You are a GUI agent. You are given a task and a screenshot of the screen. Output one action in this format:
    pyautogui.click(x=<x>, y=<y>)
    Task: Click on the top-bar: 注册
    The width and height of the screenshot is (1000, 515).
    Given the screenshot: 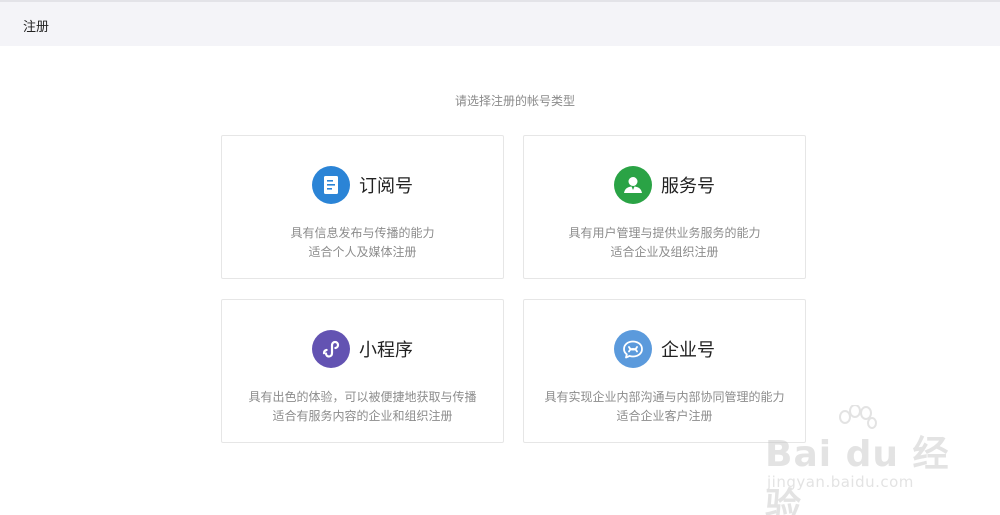 What is the action you would take?
    pyautogui.click(x=500, y=23)
    